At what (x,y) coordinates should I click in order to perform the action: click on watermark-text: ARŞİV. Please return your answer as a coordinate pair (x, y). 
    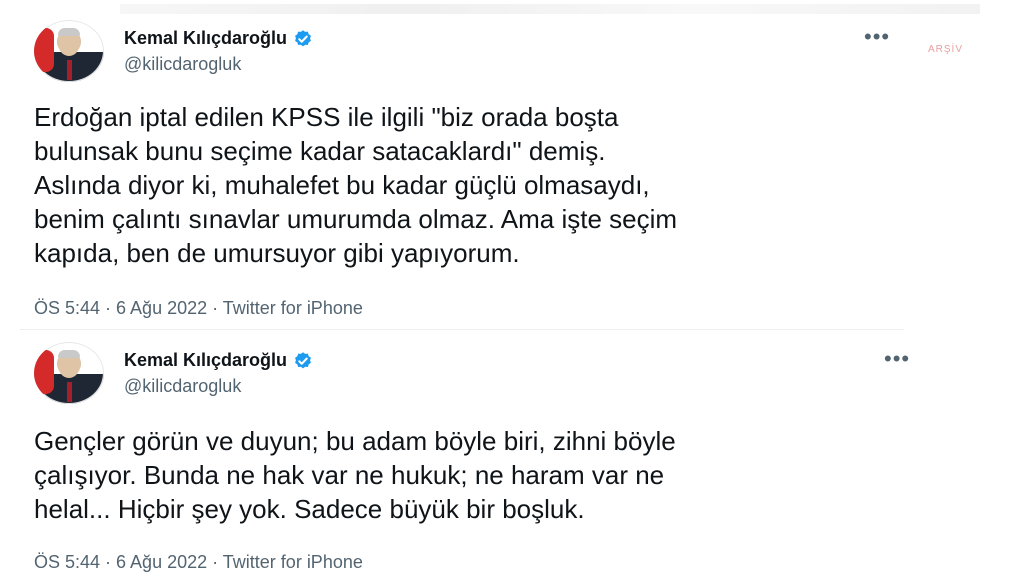
    Looking at the image, I should click on (946, 49).